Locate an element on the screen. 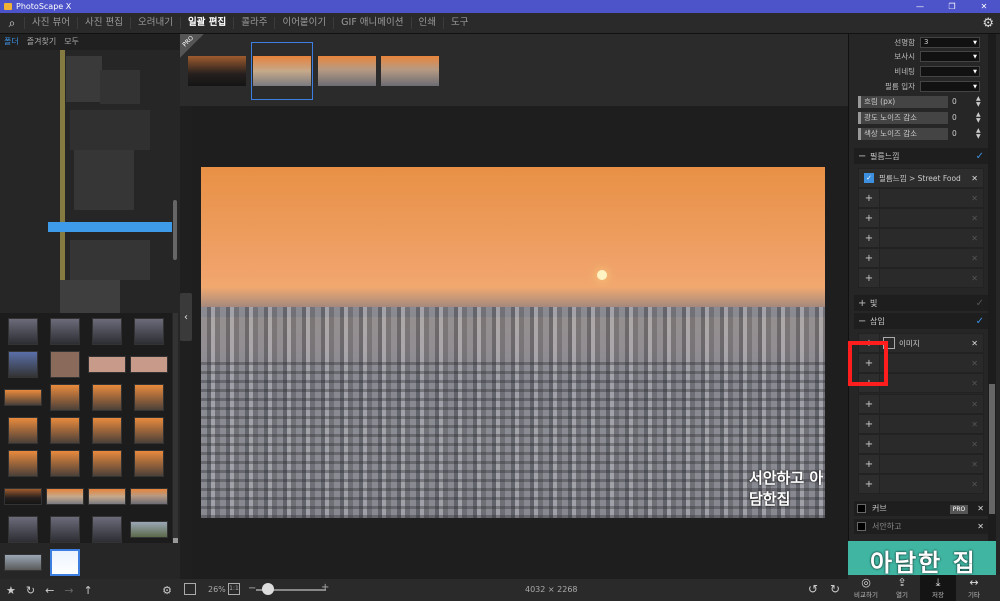  right-panel-scrollbar is located at coordinates (992, 306).